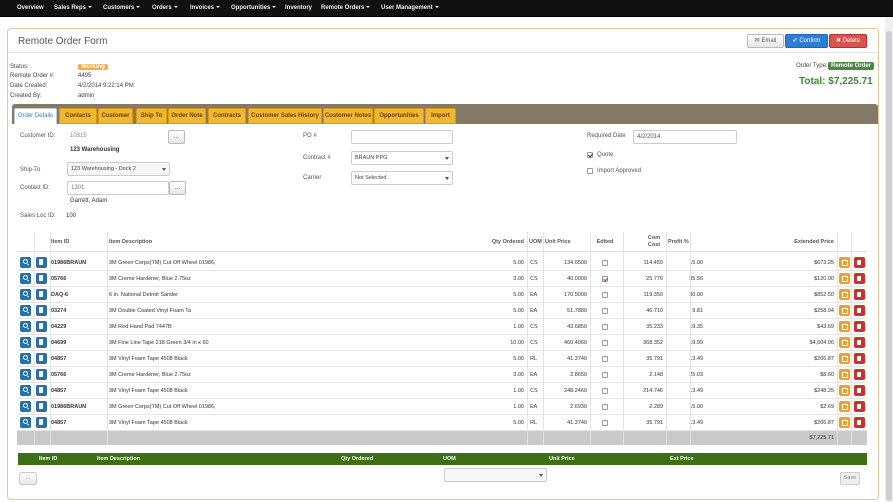 This screenshot has width=893, height=502. Describe the element at coordinates (805, 242) in the screenshot. I see `col-extended-price: Extended Price` at that location.